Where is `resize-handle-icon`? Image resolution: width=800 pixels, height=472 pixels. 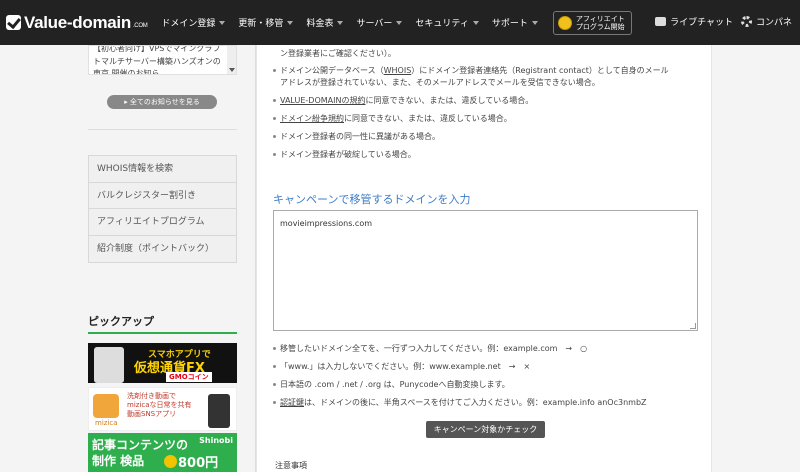
resize-handle-icon is located at coordinates (693, 326).